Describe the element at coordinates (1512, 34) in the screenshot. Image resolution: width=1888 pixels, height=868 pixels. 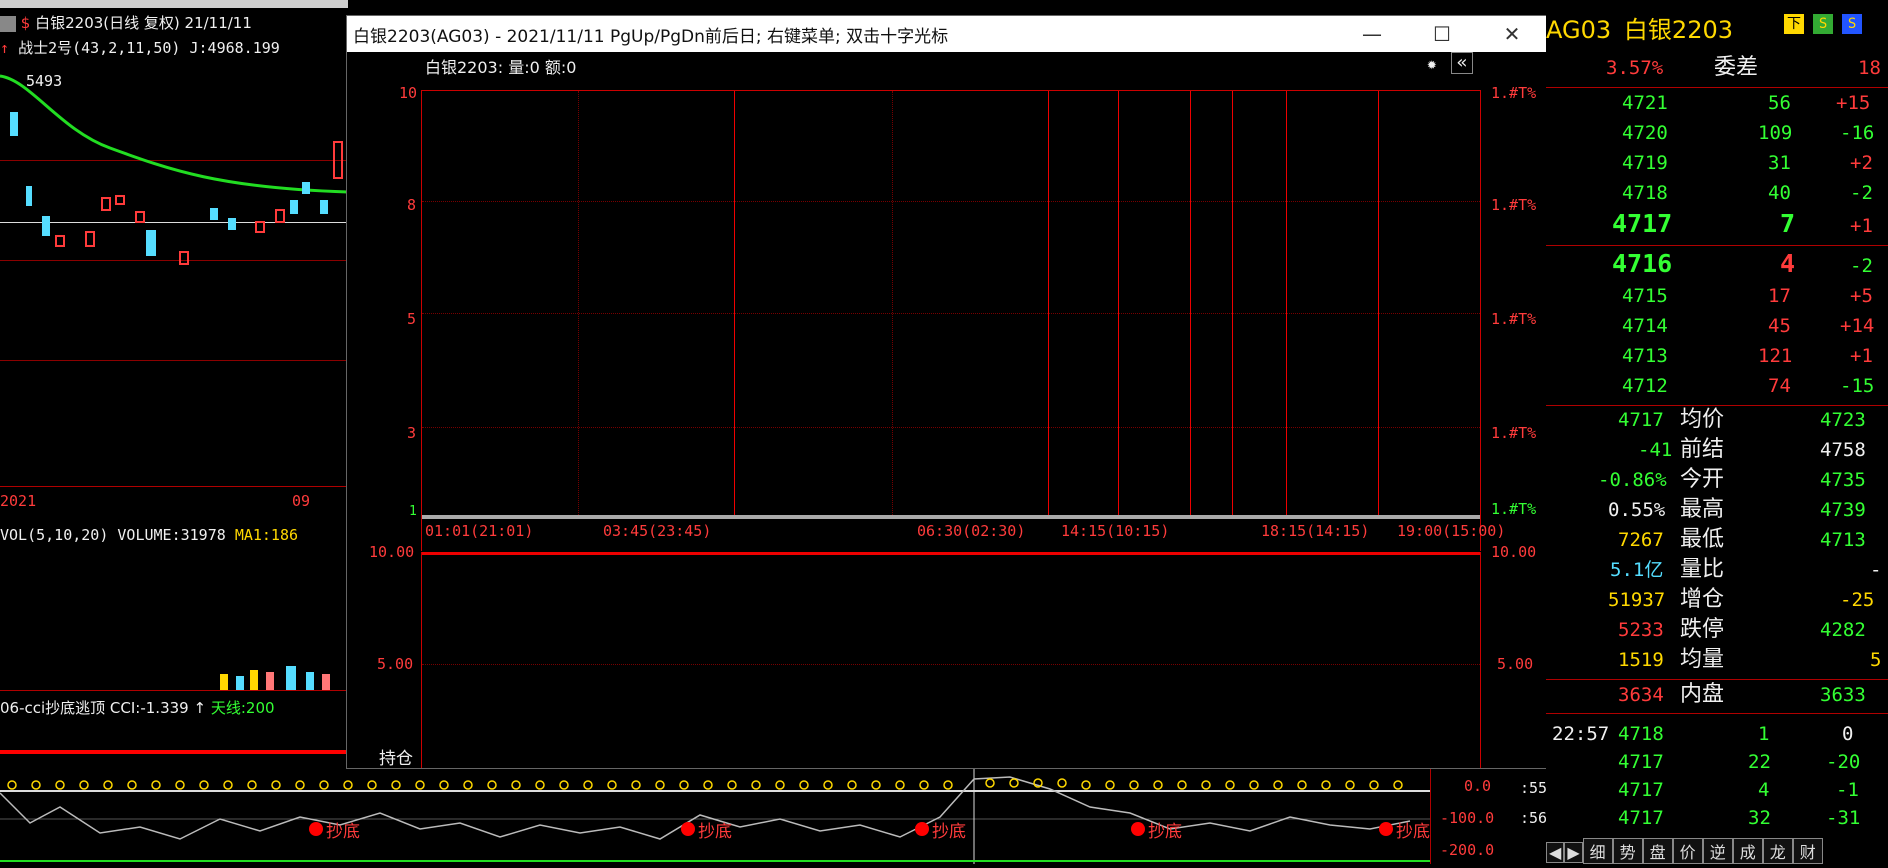
I see `close-button: ✕` at that location.